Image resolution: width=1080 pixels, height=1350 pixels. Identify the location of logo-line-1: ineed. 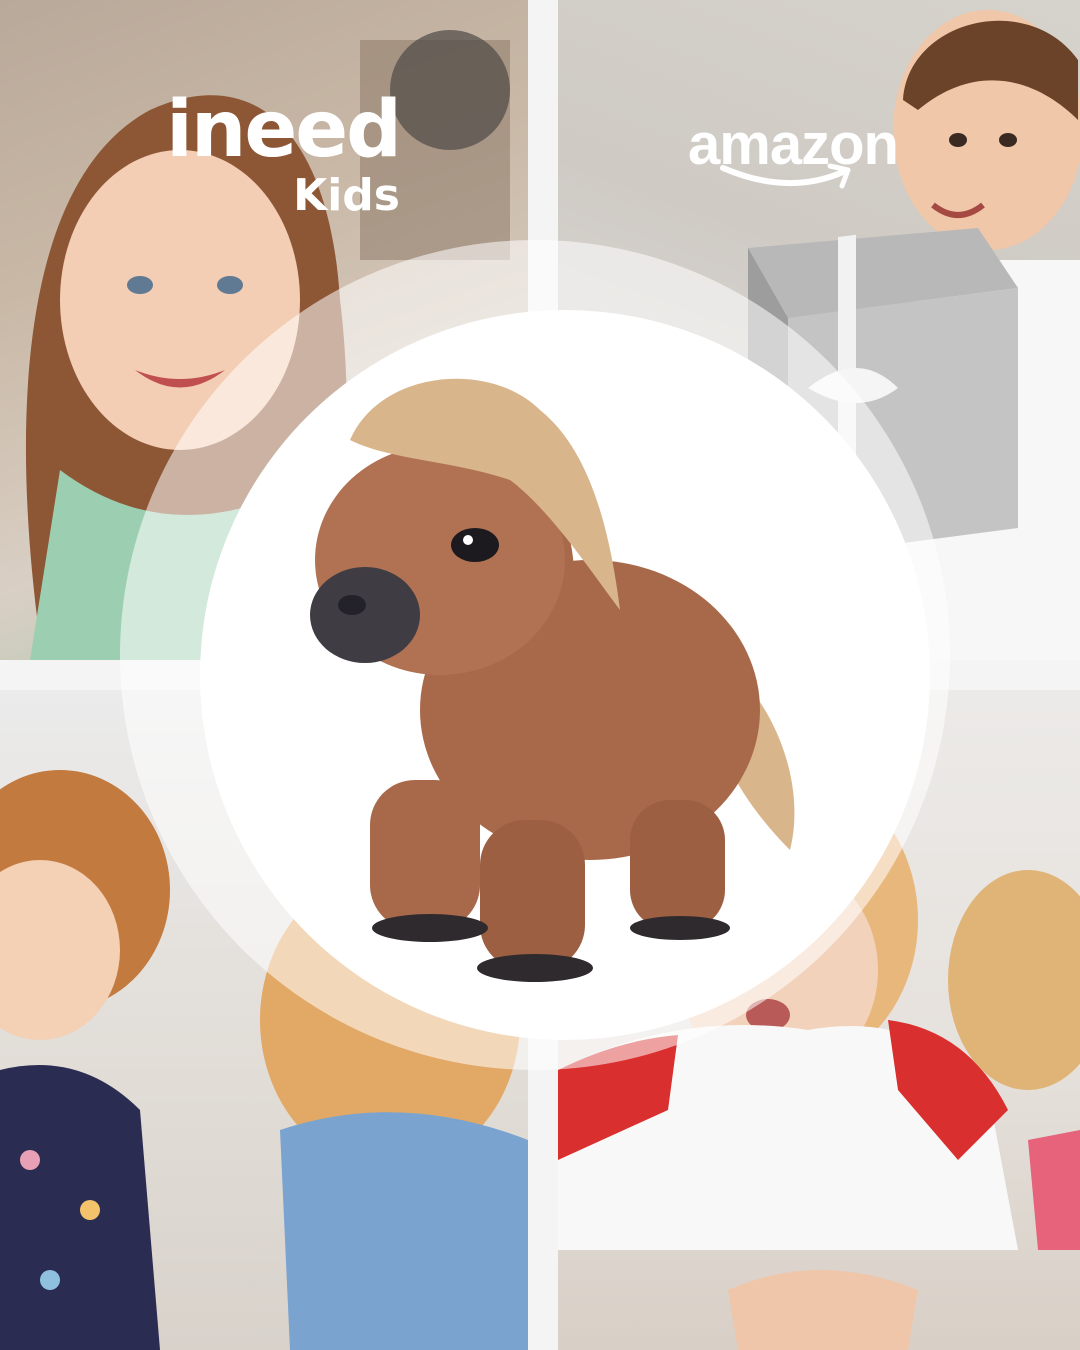
(284, 130).